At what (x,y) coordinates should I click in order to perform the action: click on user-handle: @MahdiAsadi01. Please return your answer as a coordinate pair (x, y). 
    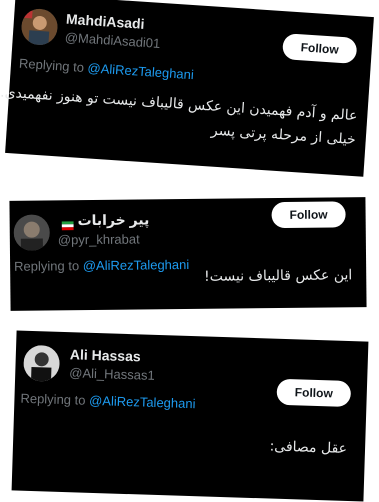
    Looking at the image, I should click on (112, 40).